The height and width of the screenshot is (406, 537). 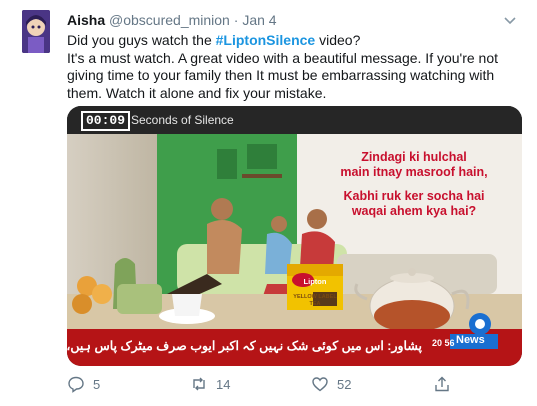 I want to click on avatar-illustration, so click(x=36, y=31).